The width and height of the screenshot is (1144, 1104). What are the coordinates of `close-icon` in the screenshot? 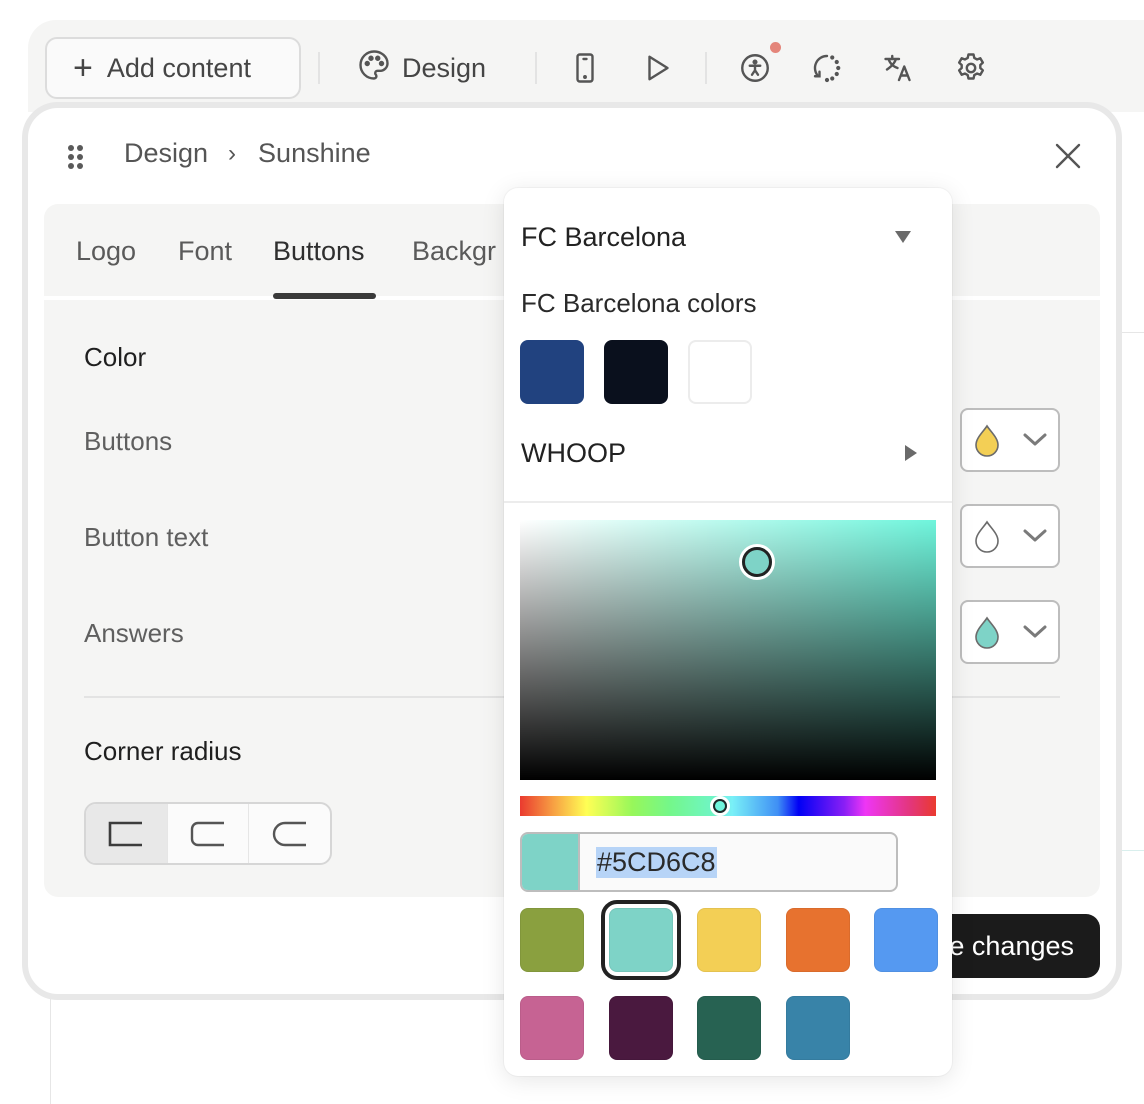 It's located at (1068, 156).